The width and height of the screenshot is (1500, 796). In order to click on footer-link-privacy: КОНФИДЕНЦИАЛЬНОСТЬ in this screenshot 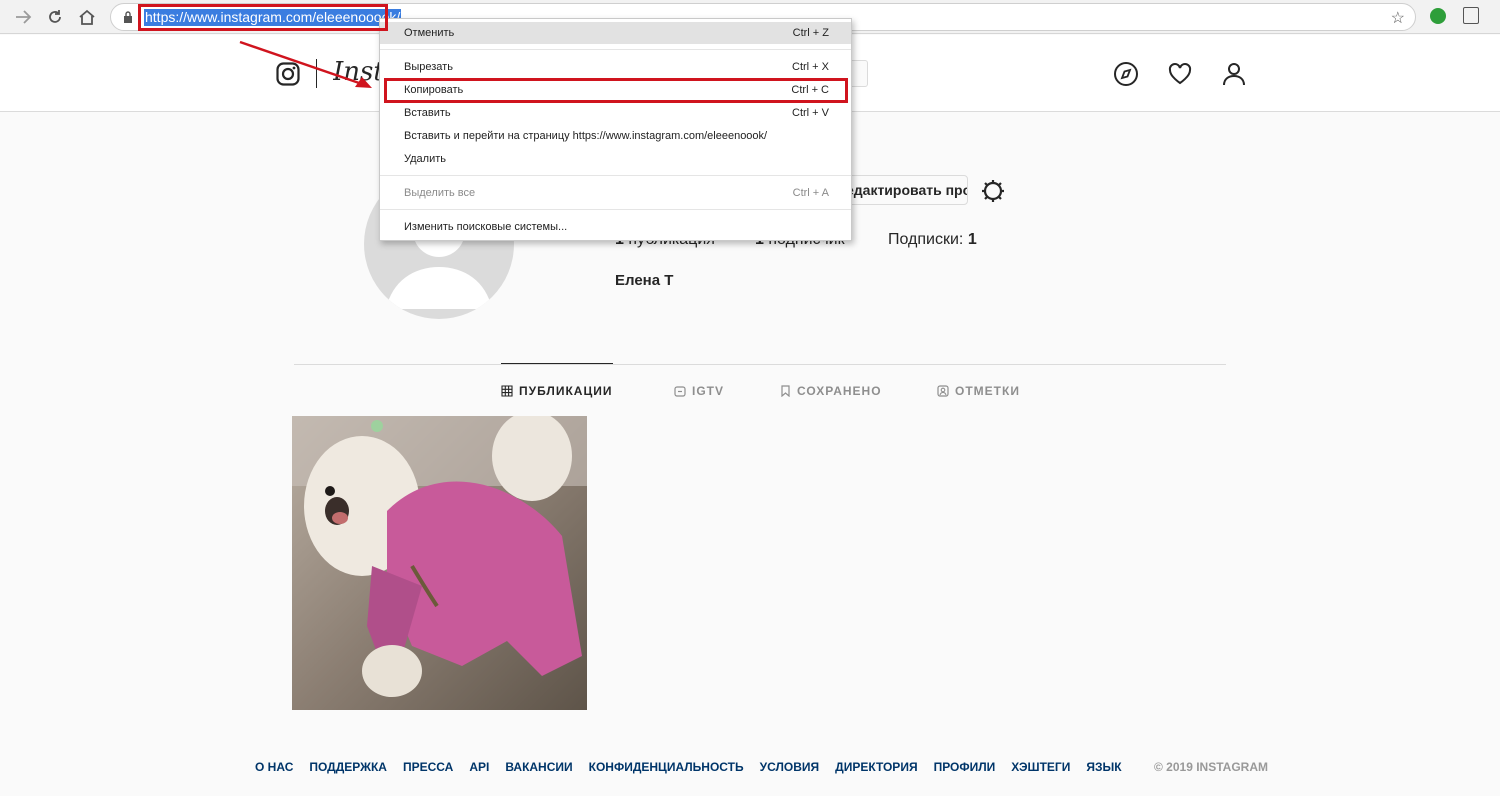, I will do `click(666, 767)`.